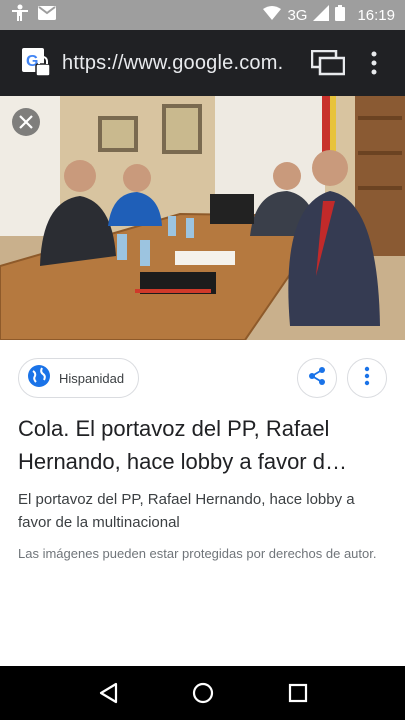 Image resolution: width=405 pixels, height=720 pixels. I want to click on system-nav-bar, so click(202, 693).